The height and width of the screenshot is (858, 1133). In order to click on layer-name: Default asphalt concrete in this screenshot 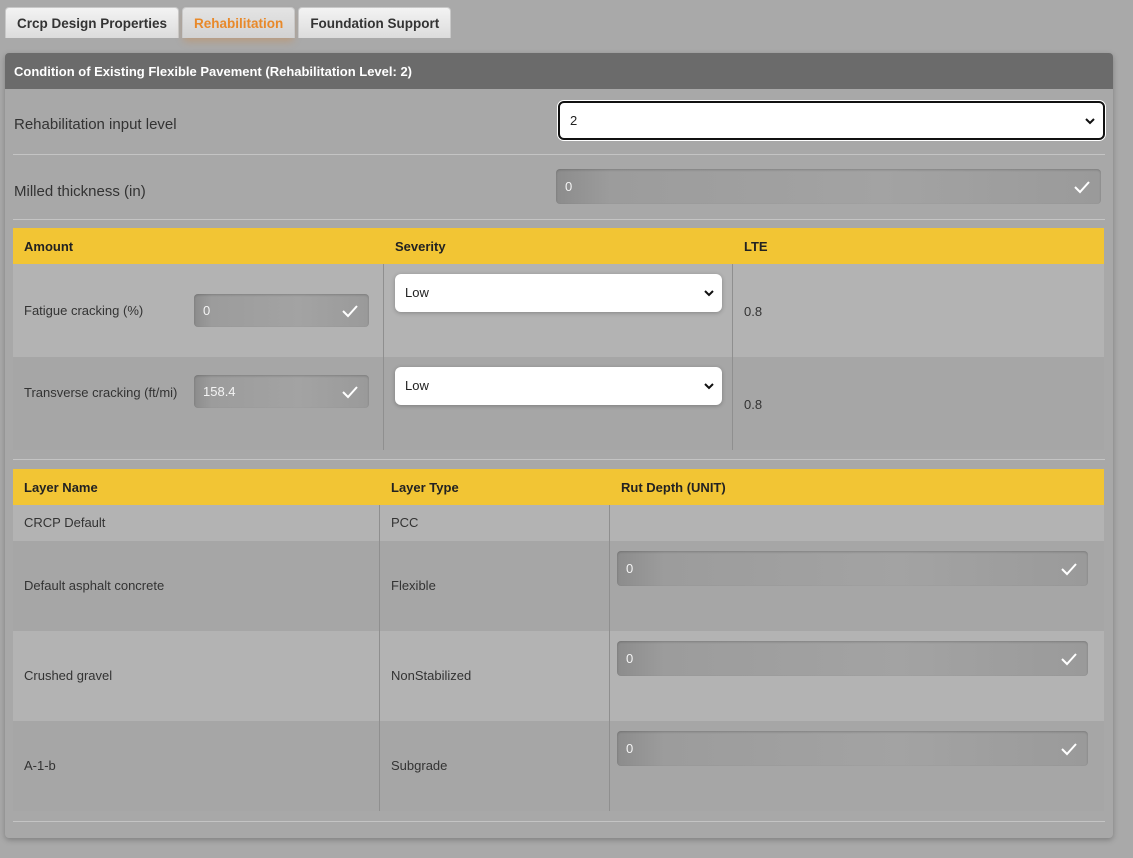, I will do `click(94, 585)`.